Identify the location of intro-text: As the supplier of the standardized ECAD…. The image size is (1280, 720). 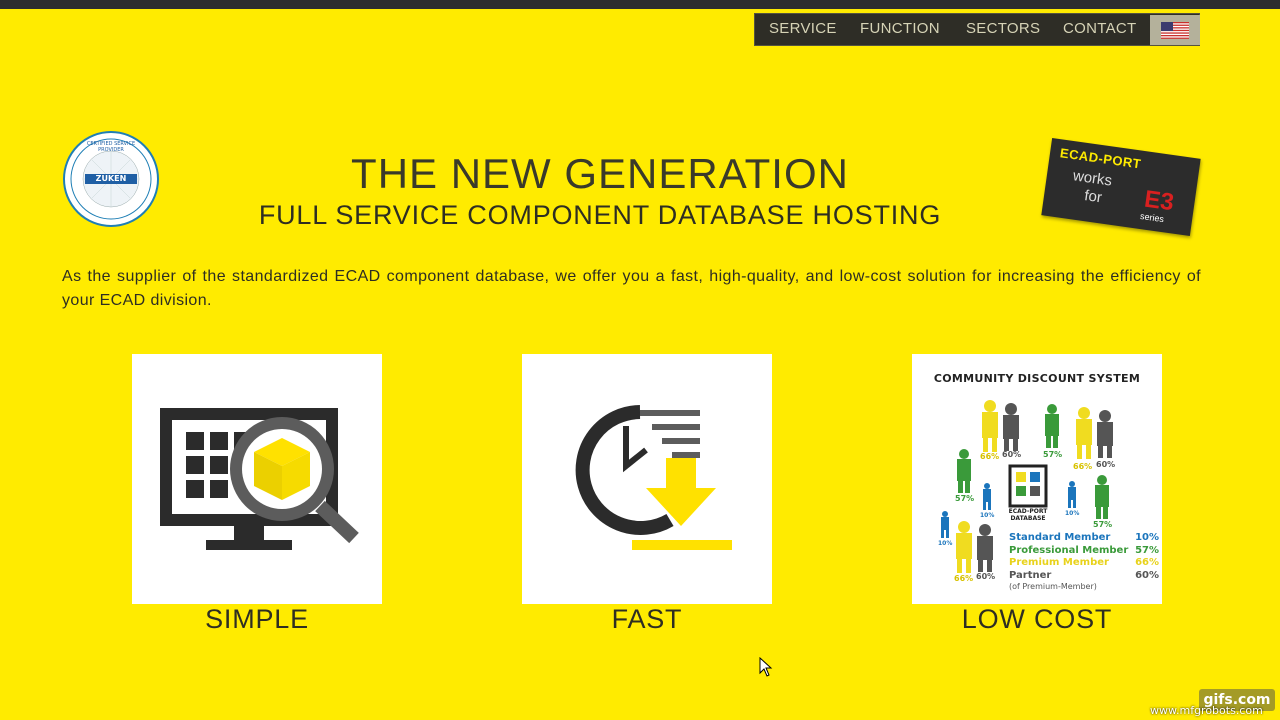
(631, 288).